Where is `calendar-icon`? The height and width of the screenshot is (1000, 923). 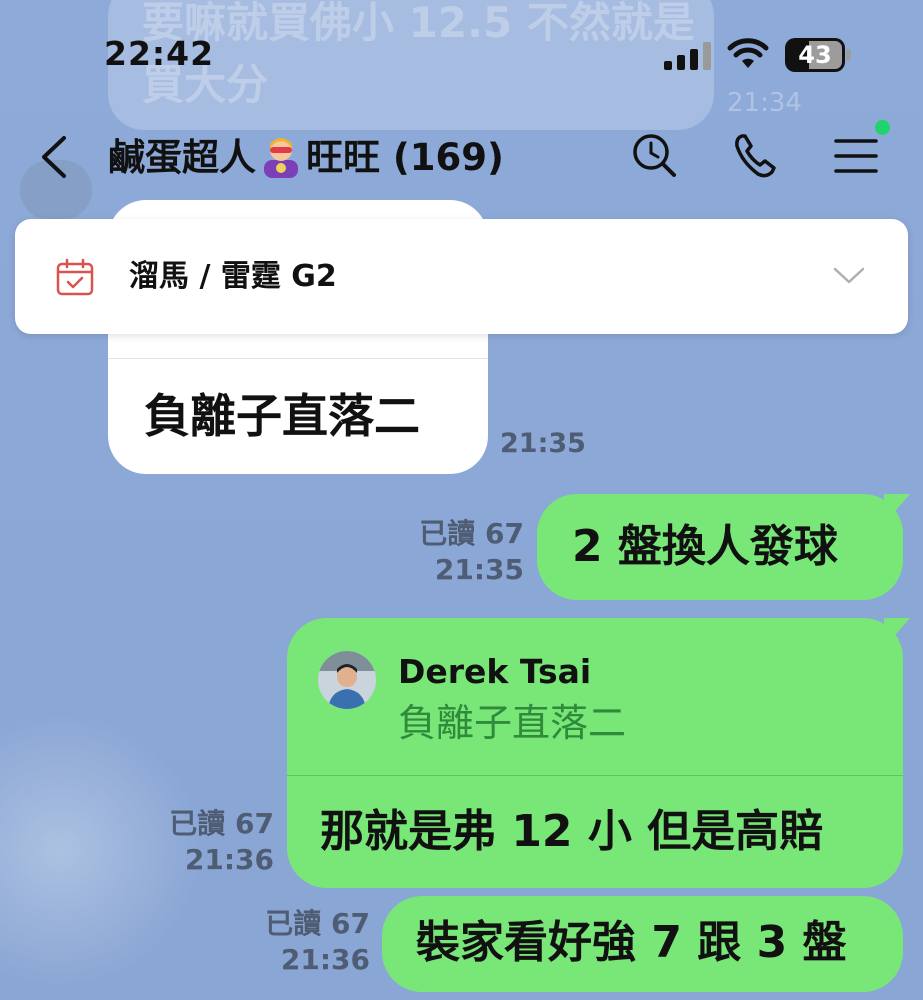
calendar-icon is located at coordinates (75, 277).